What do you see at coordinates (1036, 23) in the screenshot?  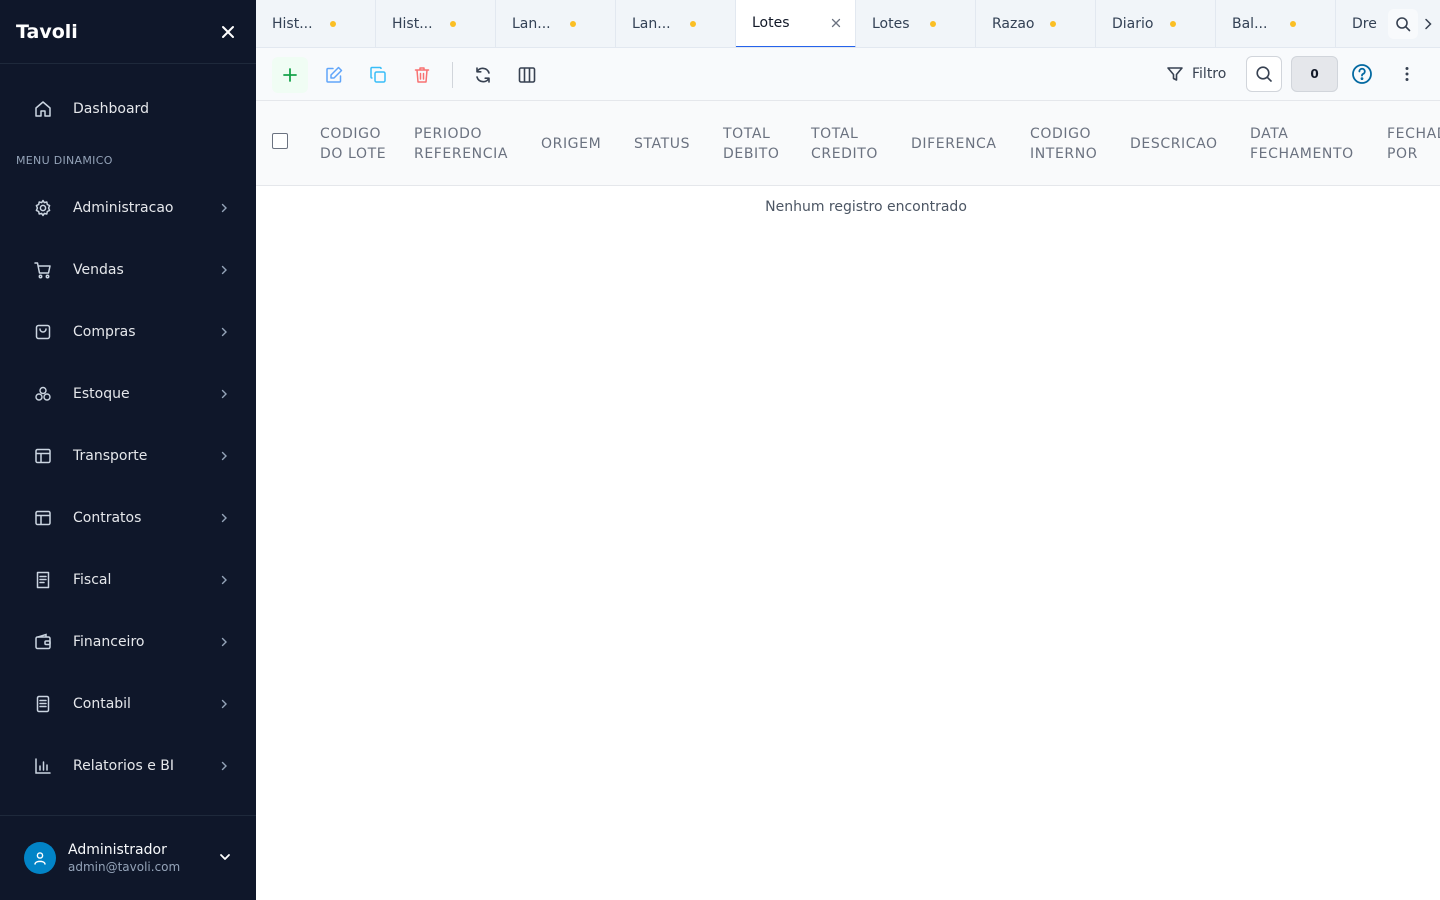 I see `tab-razao: Razao` at bounding box center [1036, 23].